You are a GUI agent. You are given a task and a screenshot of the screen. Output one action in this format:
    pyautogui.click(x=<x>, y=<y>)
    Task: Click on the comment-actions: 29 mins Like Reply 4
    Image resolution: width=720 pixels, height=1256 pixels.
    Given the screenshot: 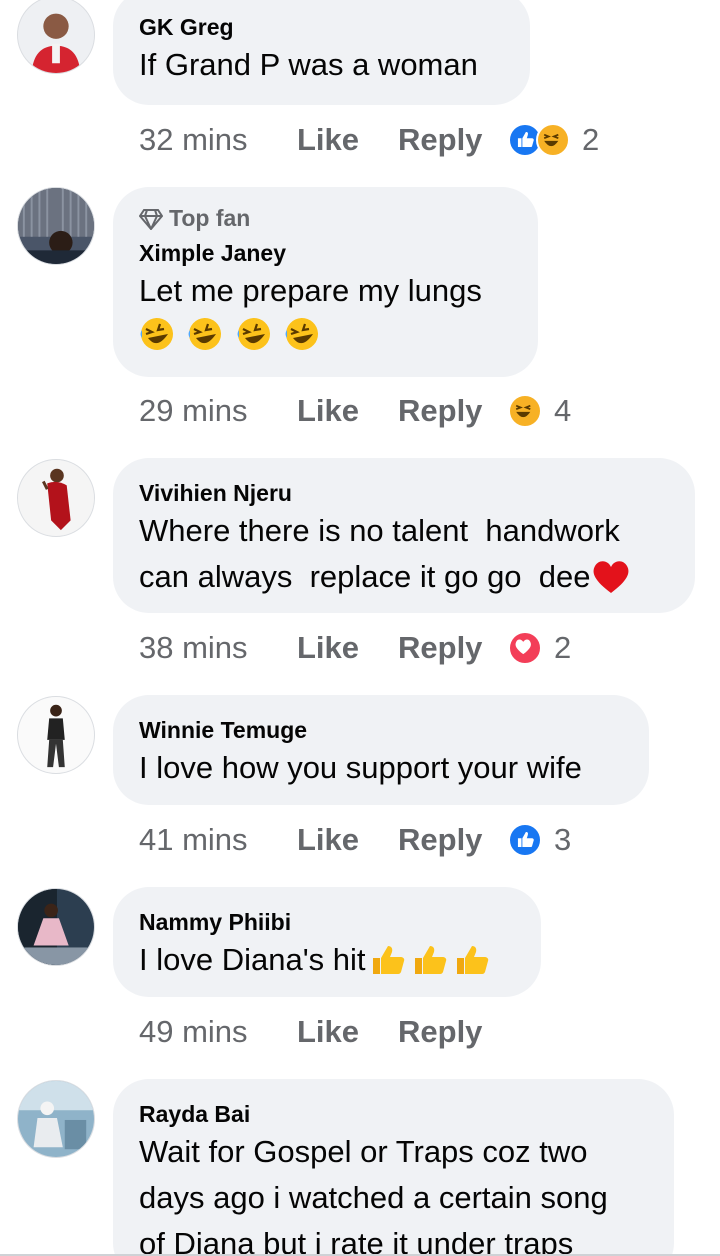 What is the action you would take?
    pyautogui.click(x=355, y=411)
    